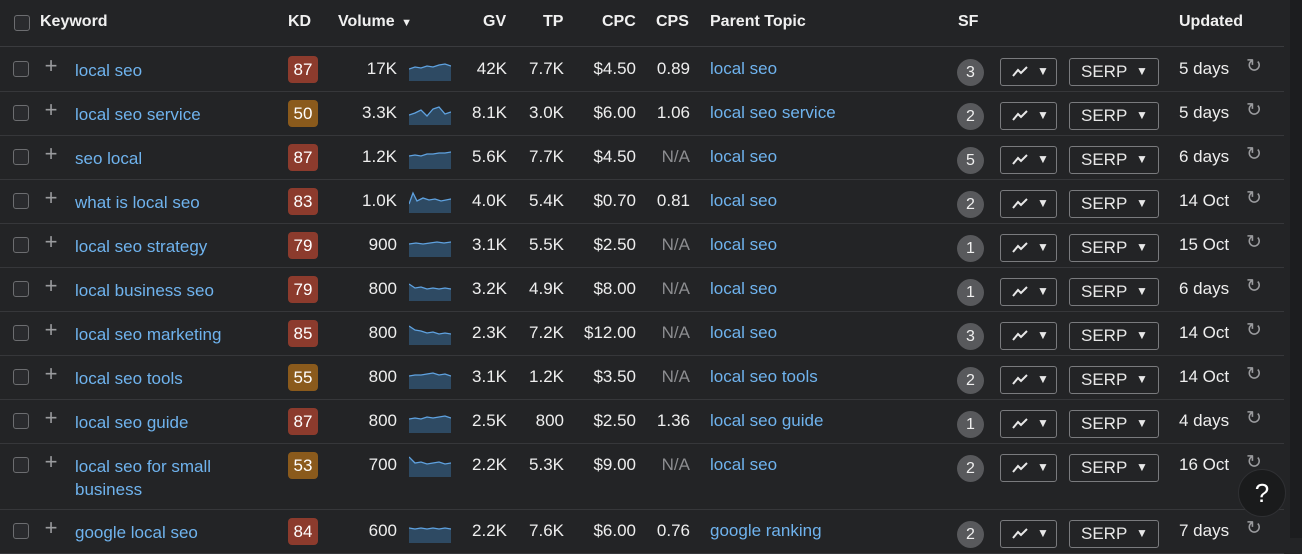  What do you see at coordinates (758, 22) in the screenshot?
I see `header-parent-topic: Parent Topic` at bounding box center [758, 22].